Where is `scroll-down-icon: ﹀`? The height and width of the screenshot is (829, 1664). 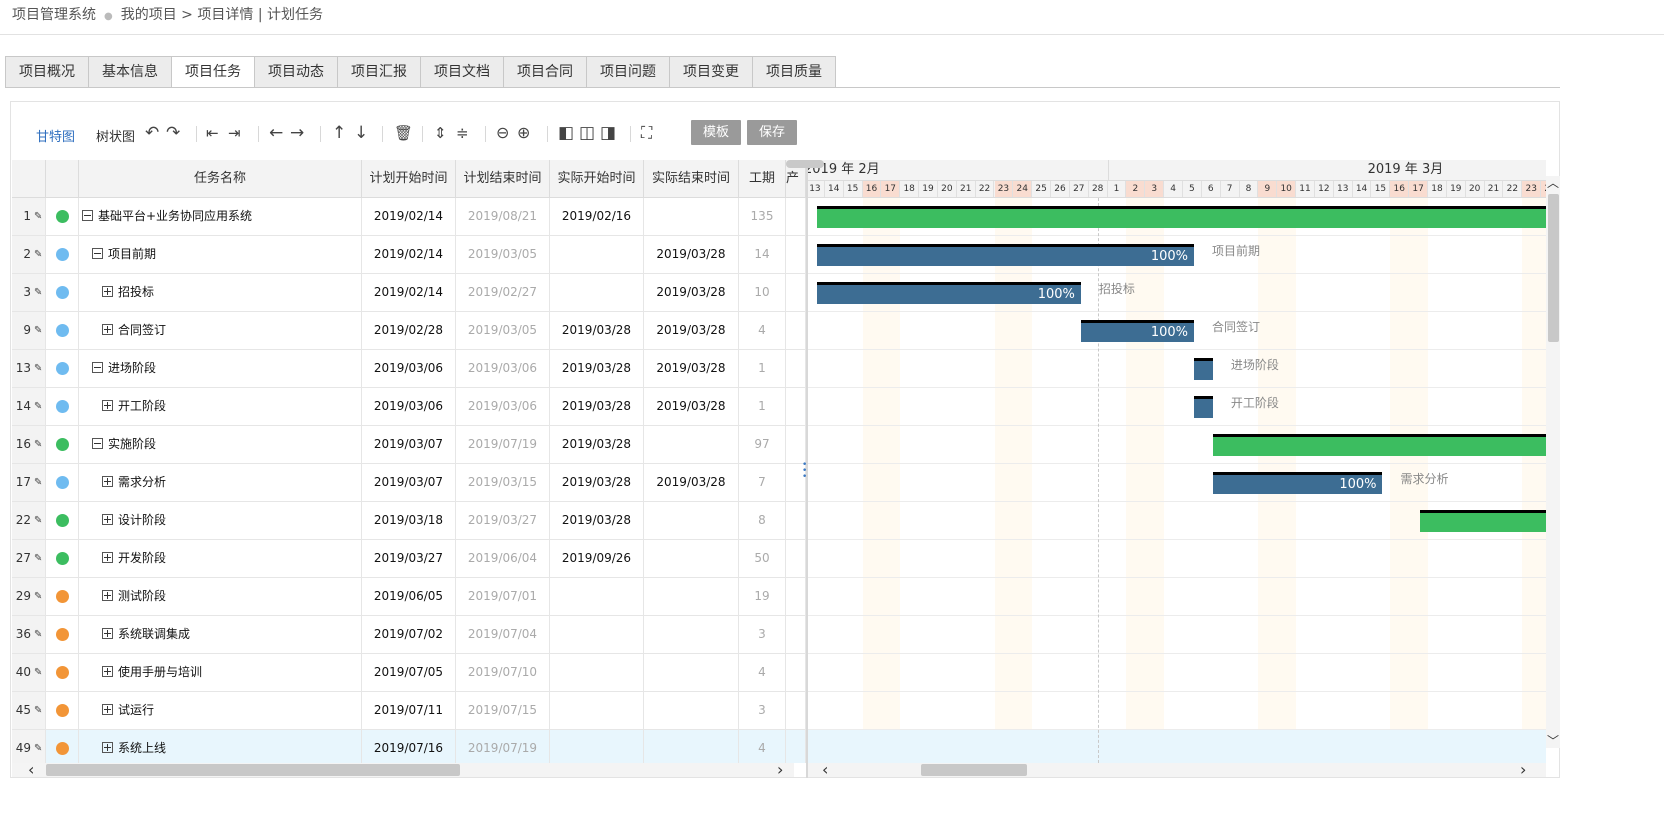
scroll-down-icon: ﹀ is located at coordinates (1553, 741).